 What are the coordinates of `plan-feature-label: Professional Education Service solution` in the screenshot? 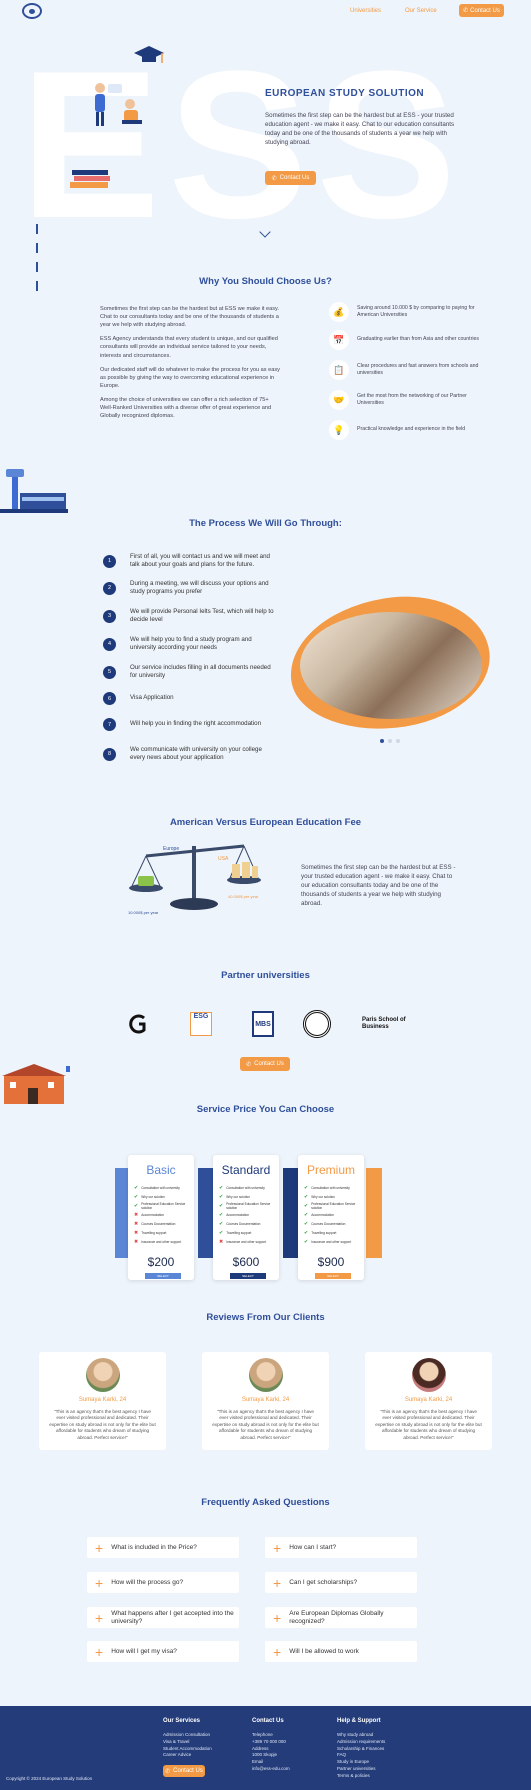 It's located at (163, 1205).